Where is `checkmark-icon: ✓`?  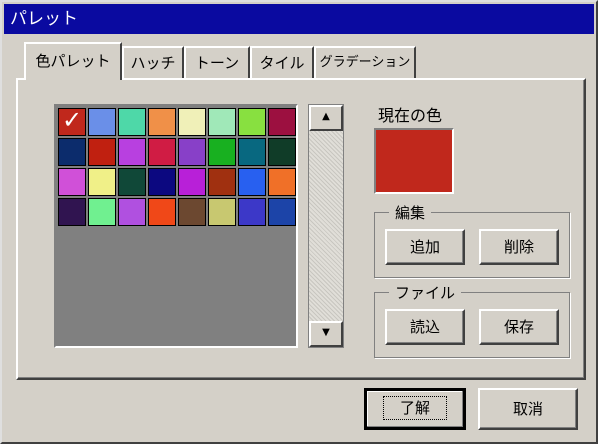 checkmark-icon: ✓ is located at coordinates (72, 120).